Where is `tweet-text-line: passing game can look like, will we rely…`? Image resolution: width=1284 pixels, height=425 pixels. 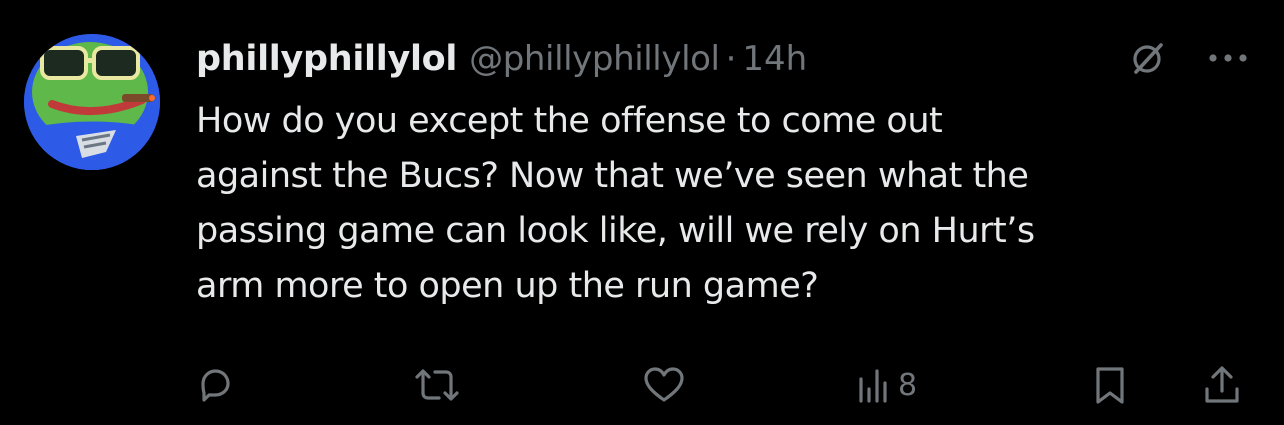
tweet-text-line: passing game can look like, will we rely… is located at coordinates (615, 231).